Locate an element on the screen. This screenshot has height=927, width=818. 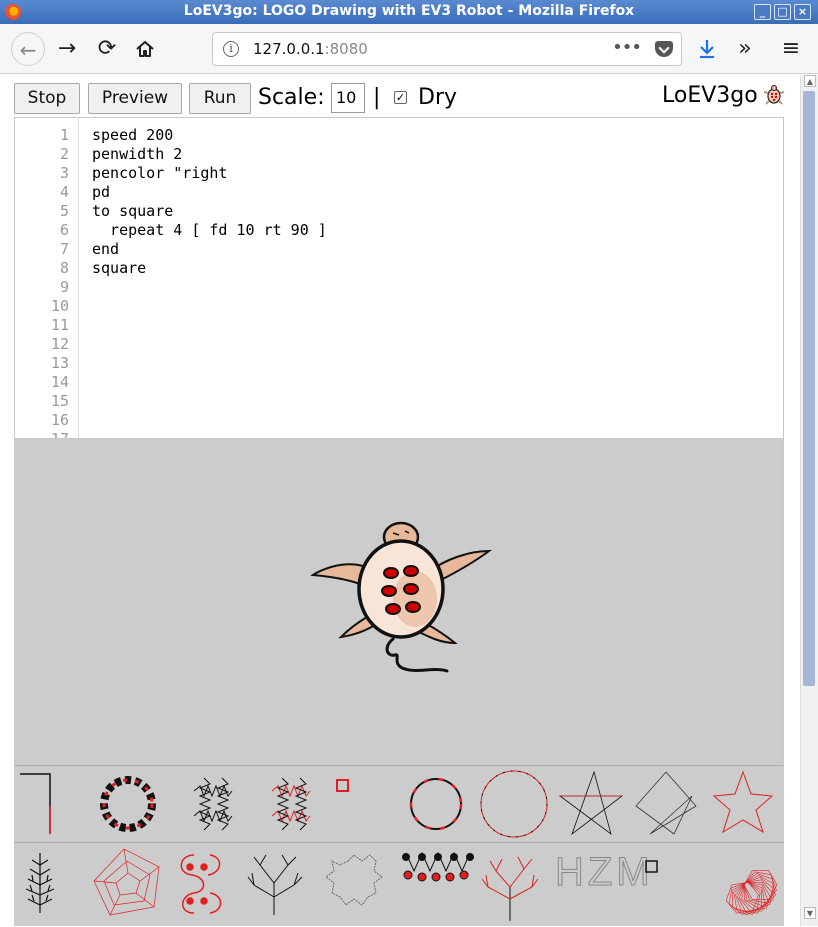
scrollbar-thumb is located at coordinates (809, 388).